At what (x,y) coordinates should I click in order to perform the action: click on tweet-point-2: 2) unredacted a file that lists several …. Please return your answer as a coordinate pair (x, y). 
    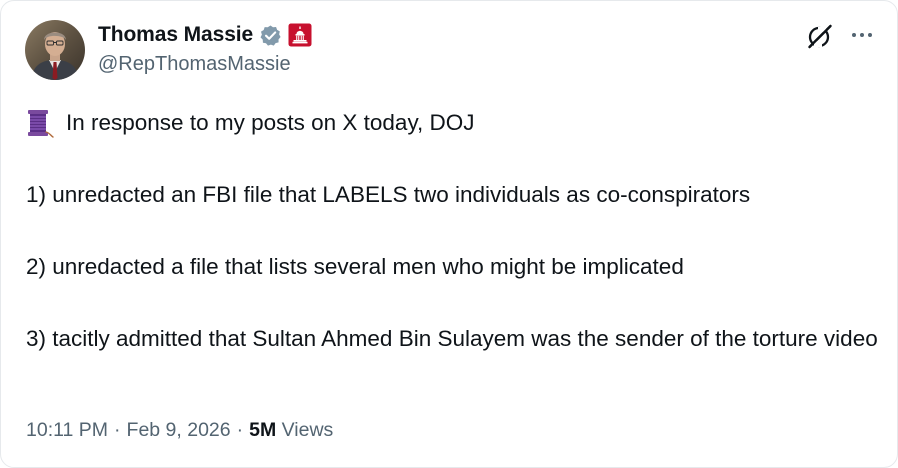
    Looking at the image, I should click on (355, 266).